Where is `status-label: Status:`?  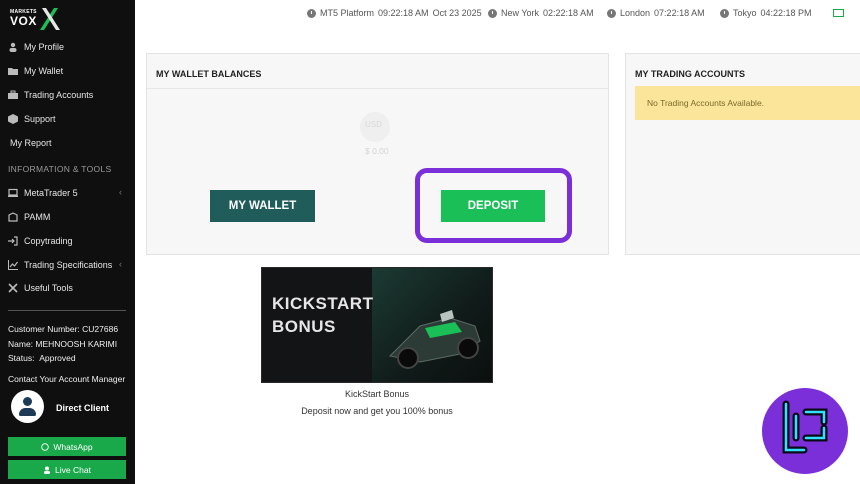 status-label: Status: is located at coordinates (21, 358).